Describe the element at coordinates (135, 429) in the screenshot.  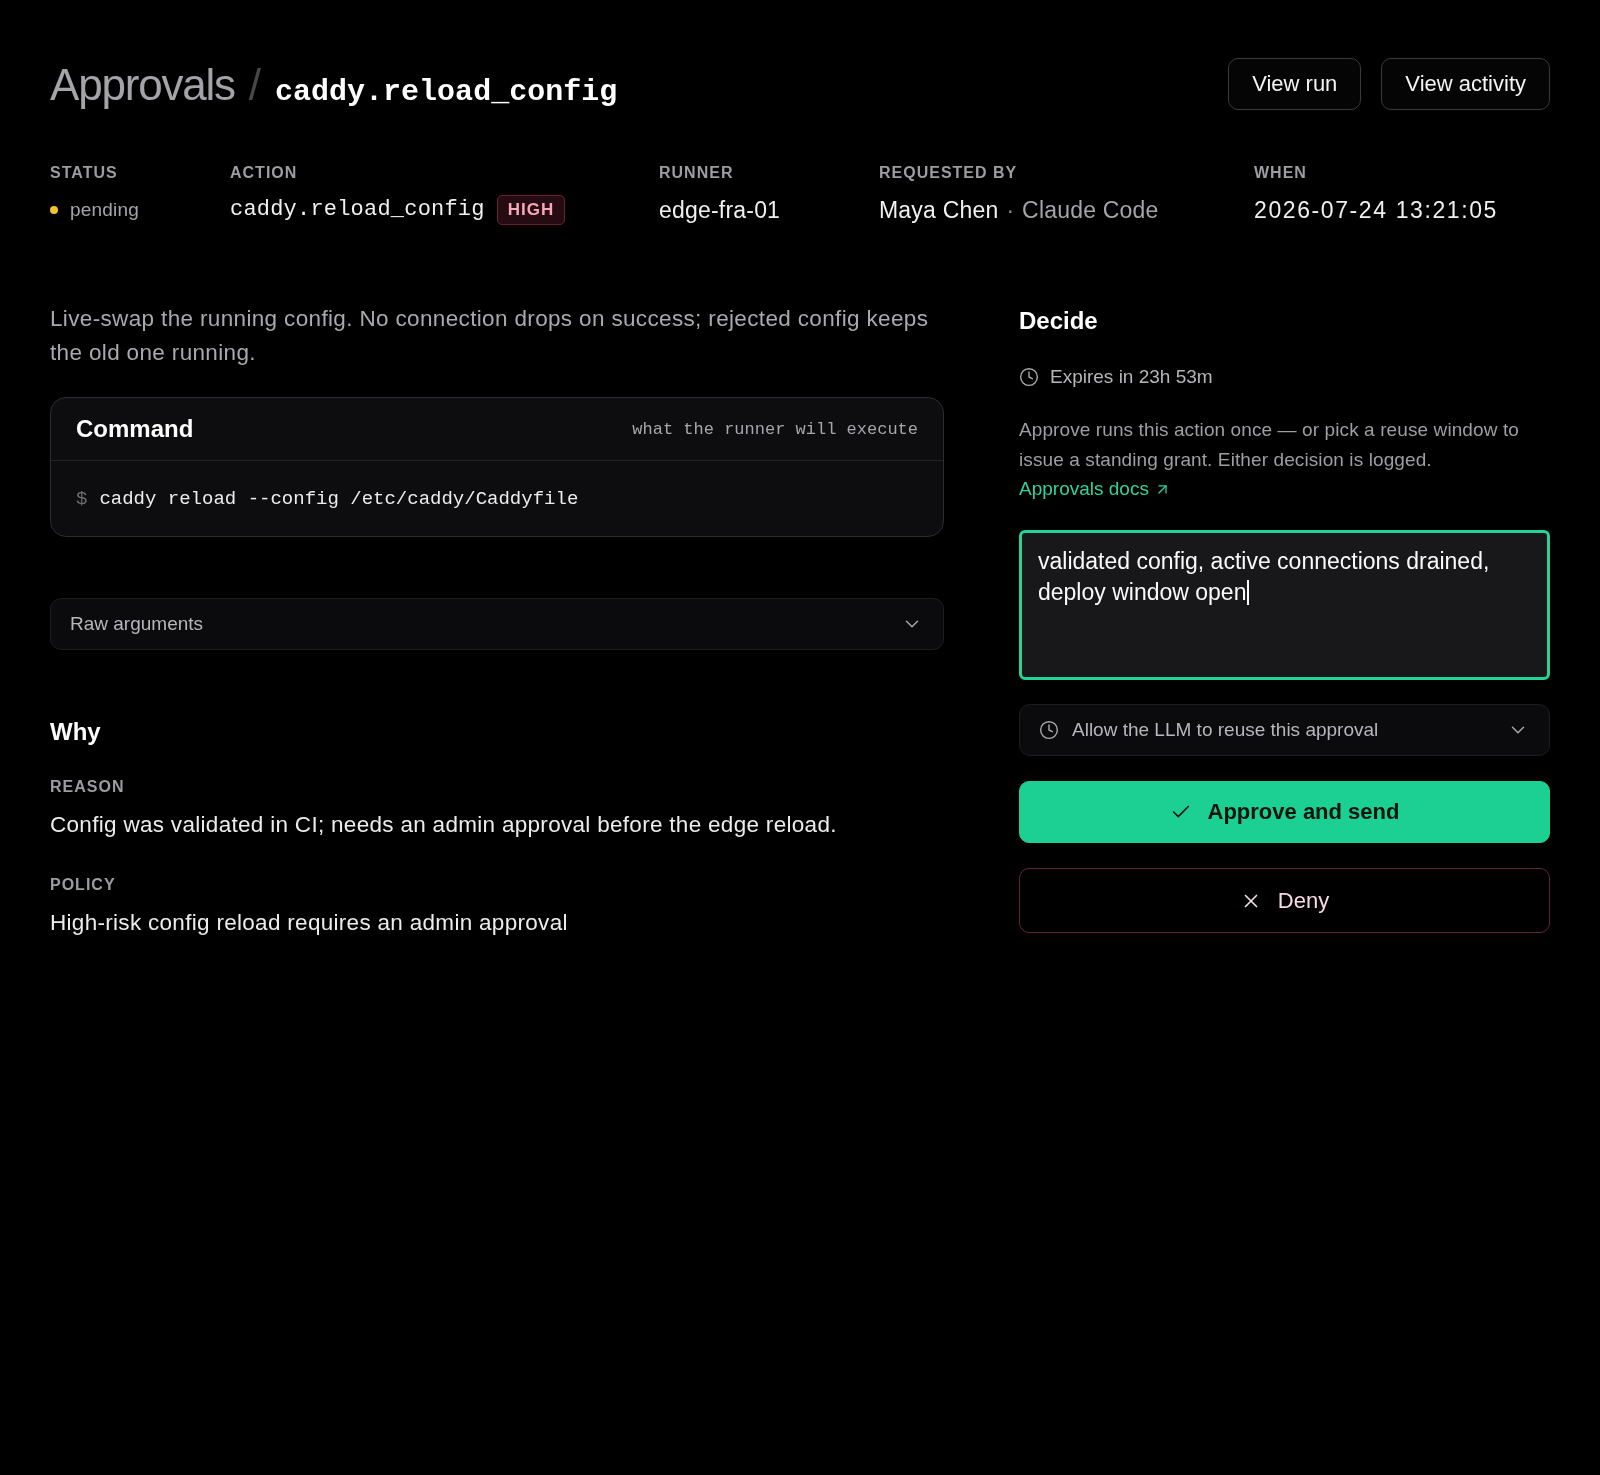
I see `card-title: Command` at that location.